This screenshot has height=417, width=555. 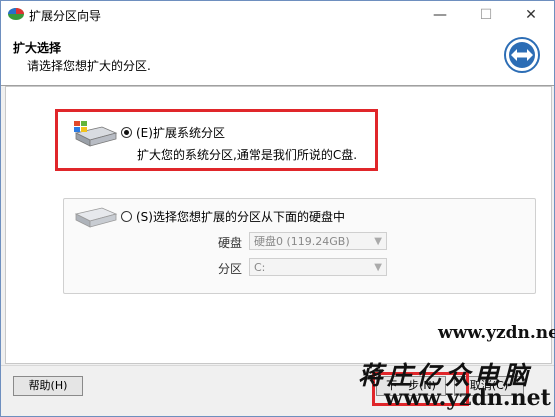 I want to click on app-icon, so click(x=16, y=14).